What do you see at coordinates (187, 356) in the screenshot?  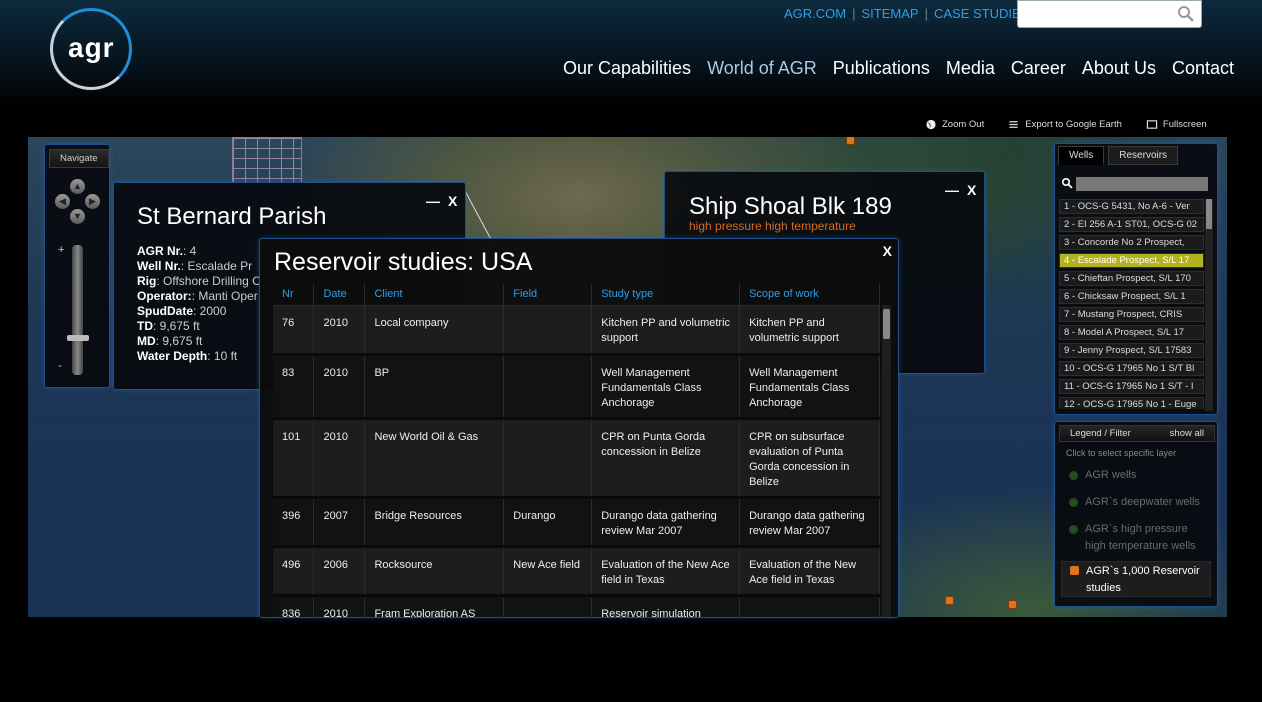 I see `detail-row: Water Depth: 10 ft` at bounding box center [187, 356].